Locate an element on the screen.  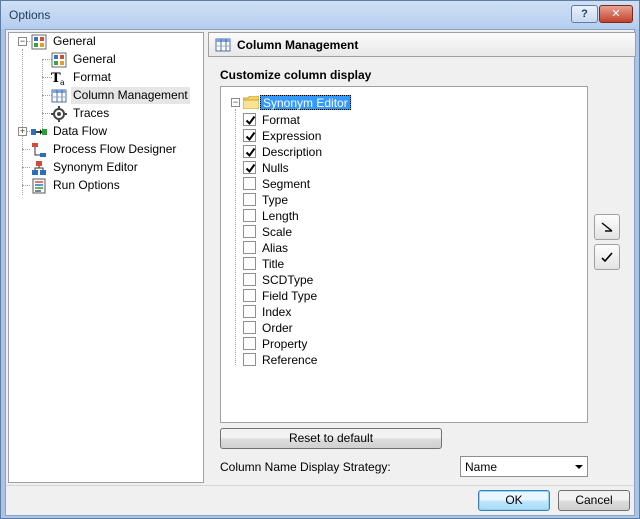
display-strategy-value: Name is located at coordinates (481, 467).